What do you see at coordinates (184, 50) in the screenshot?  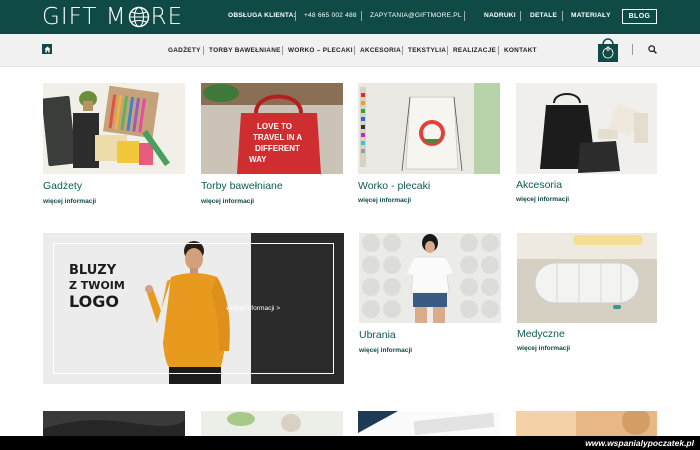 I see `nav-item-gadzety: GADŻETY` at bounding box center [184, 50].